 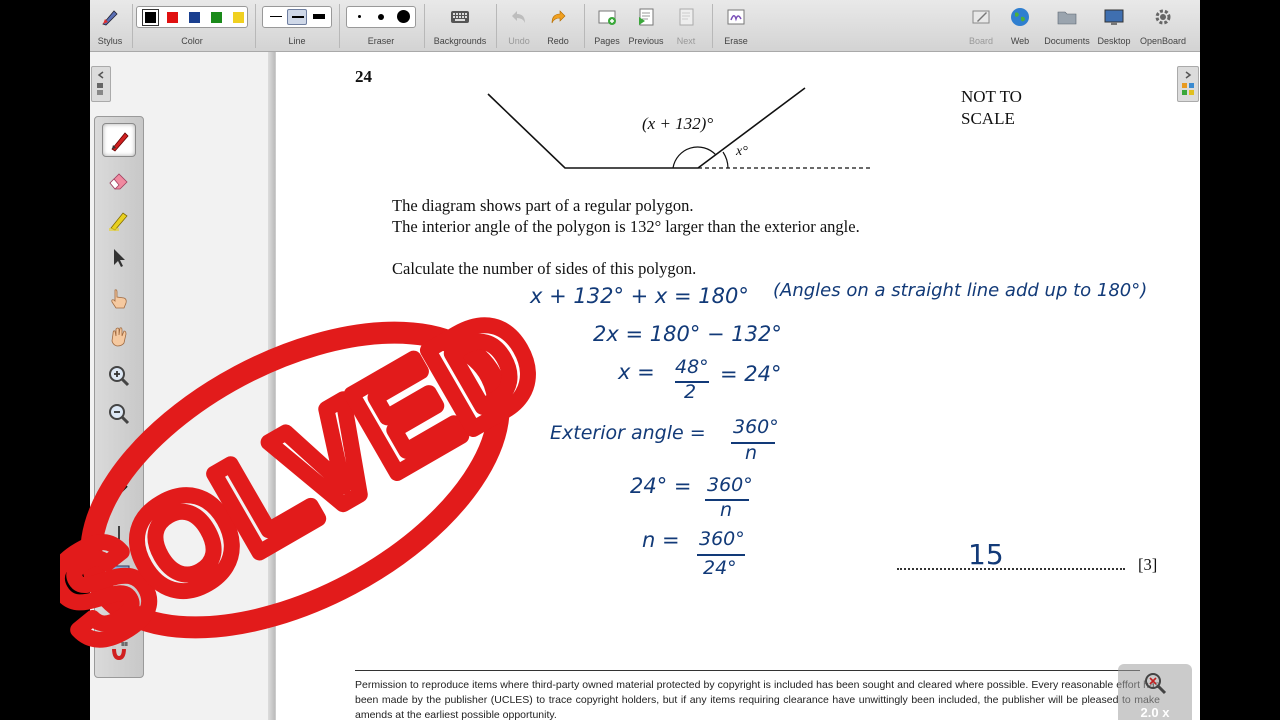 I want to click on erase-button: Erase, so click(x=736, y=28).